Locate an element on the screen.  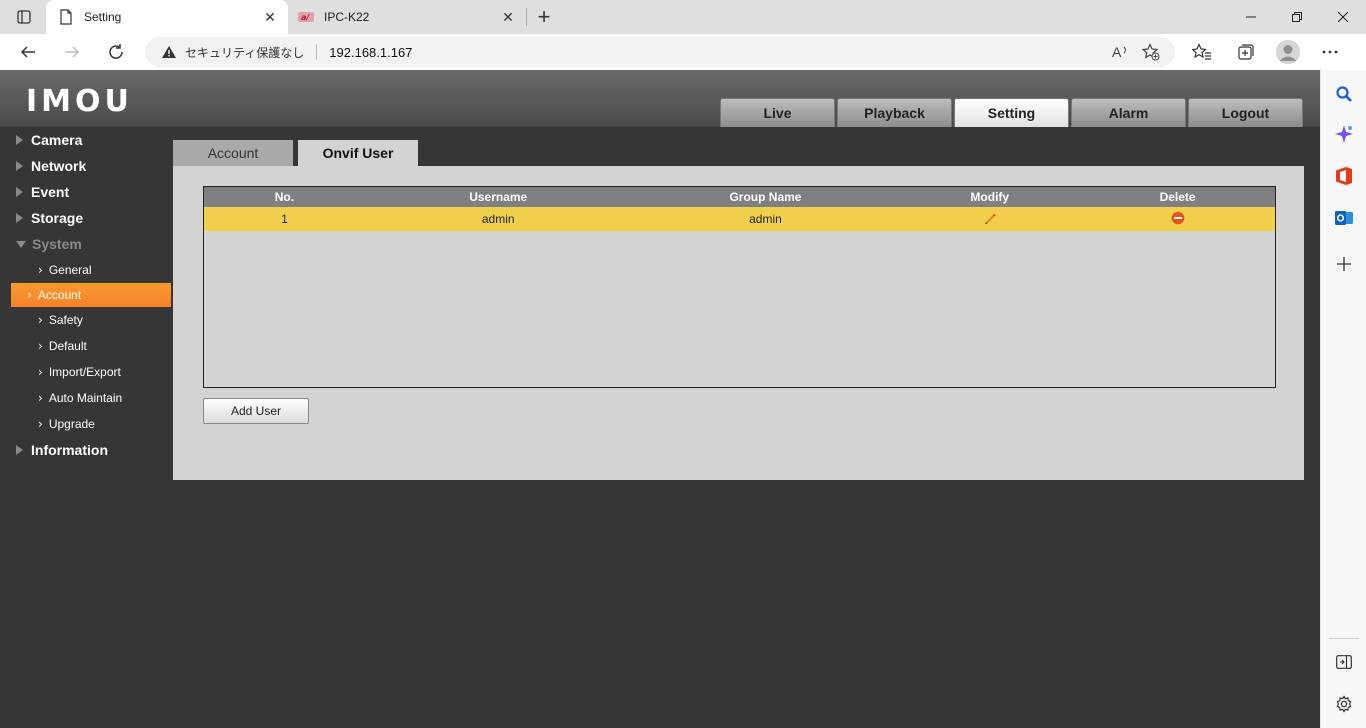
browser-tab-ipc: a/ IPC-K22 ✕ is located at coordinates (407, 17).